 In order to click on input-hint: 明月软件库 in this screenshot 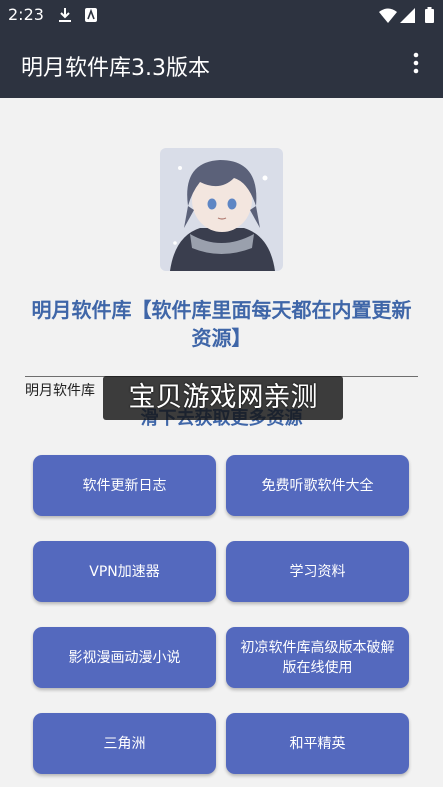, I will do `click(60, 390)`.